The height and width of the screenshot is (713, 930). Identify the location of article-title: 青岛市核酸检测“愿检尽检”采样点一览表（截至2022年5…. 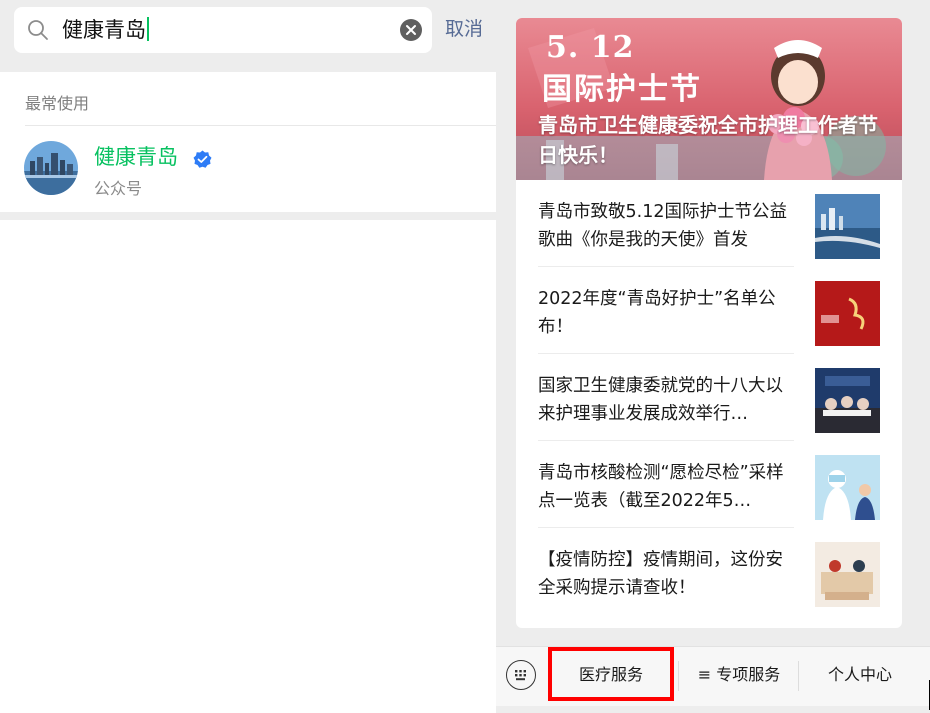
(661, 487).